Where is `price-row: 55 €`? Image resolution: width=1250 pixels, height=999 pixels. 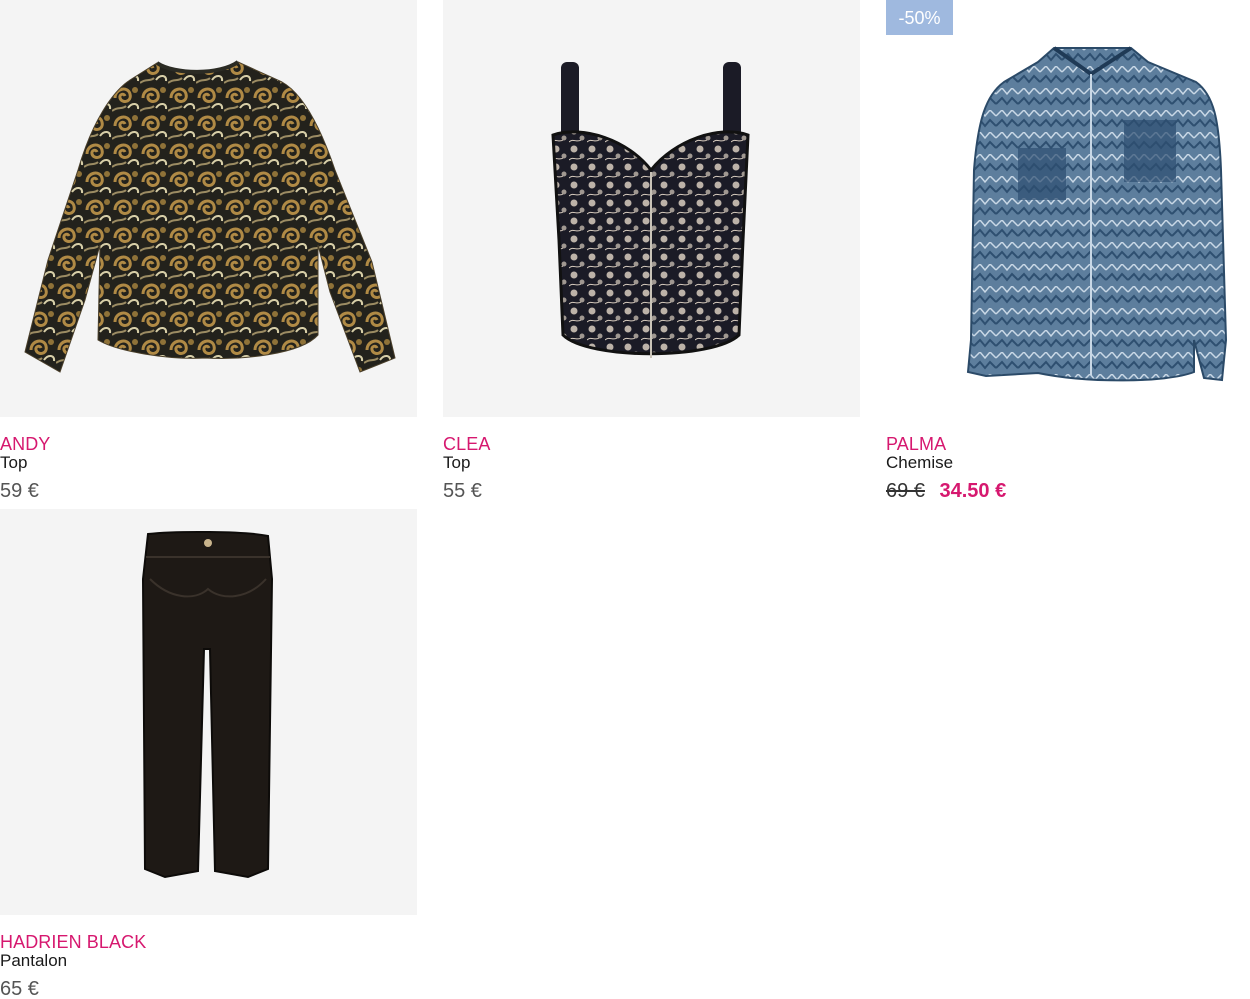
price-row: 55 € is located at coordinates (651, 491).